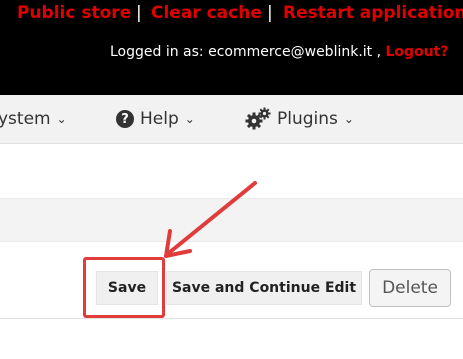 This screenshot has height=359, width=463. I want to click on annotation-arrow, so click(210, 219).